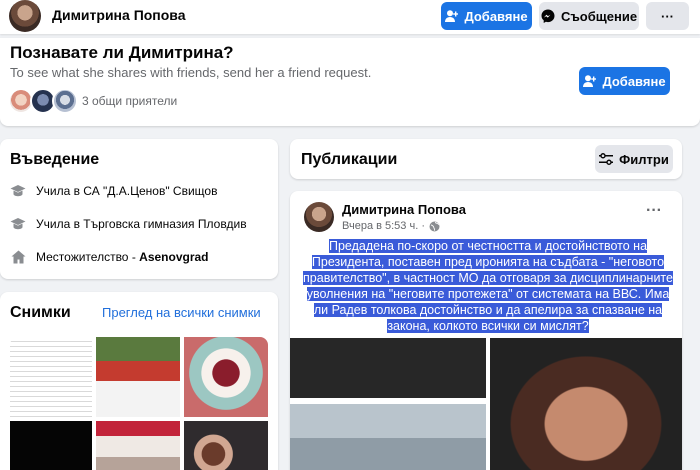  What do you see at coordinates (599, 16) in the screenshot?
I see `message-label: Съобщение` at bounding box center [599, 16].